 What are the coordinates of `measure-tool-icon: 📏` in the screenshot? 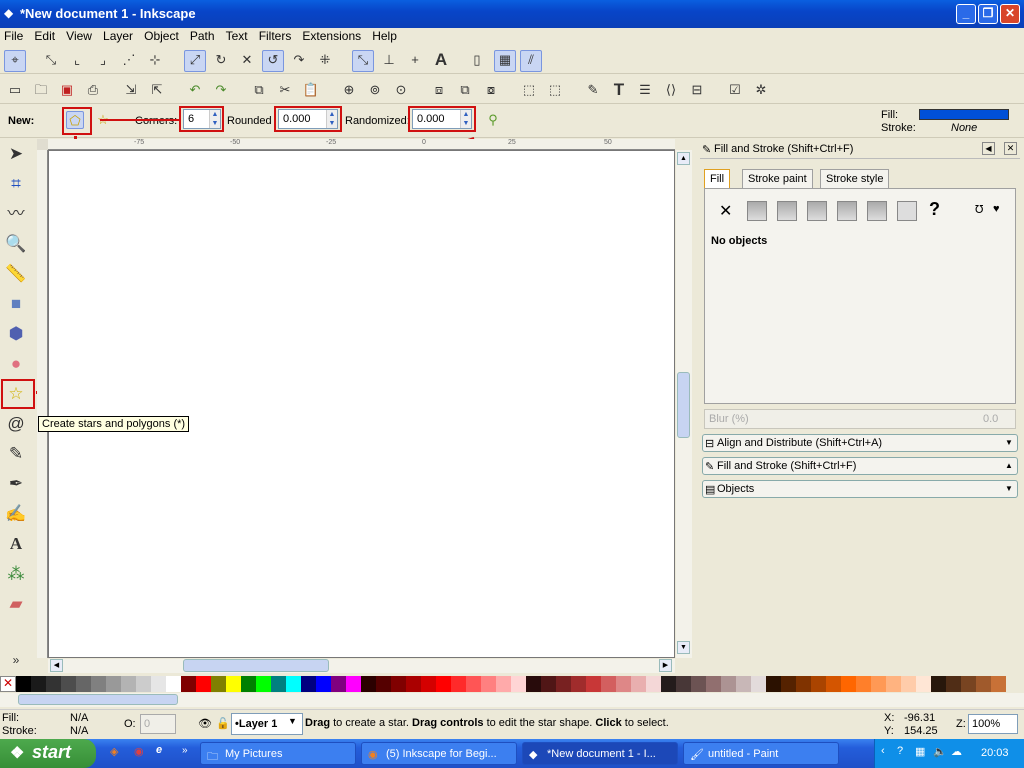 It's located at (16, 274).